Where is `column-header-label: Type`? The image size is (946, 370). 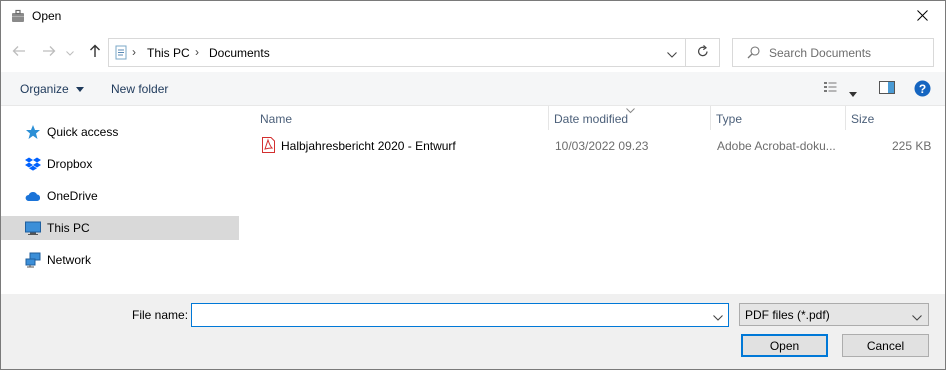 column-header-label: Type is located at coordinates (729, 119).